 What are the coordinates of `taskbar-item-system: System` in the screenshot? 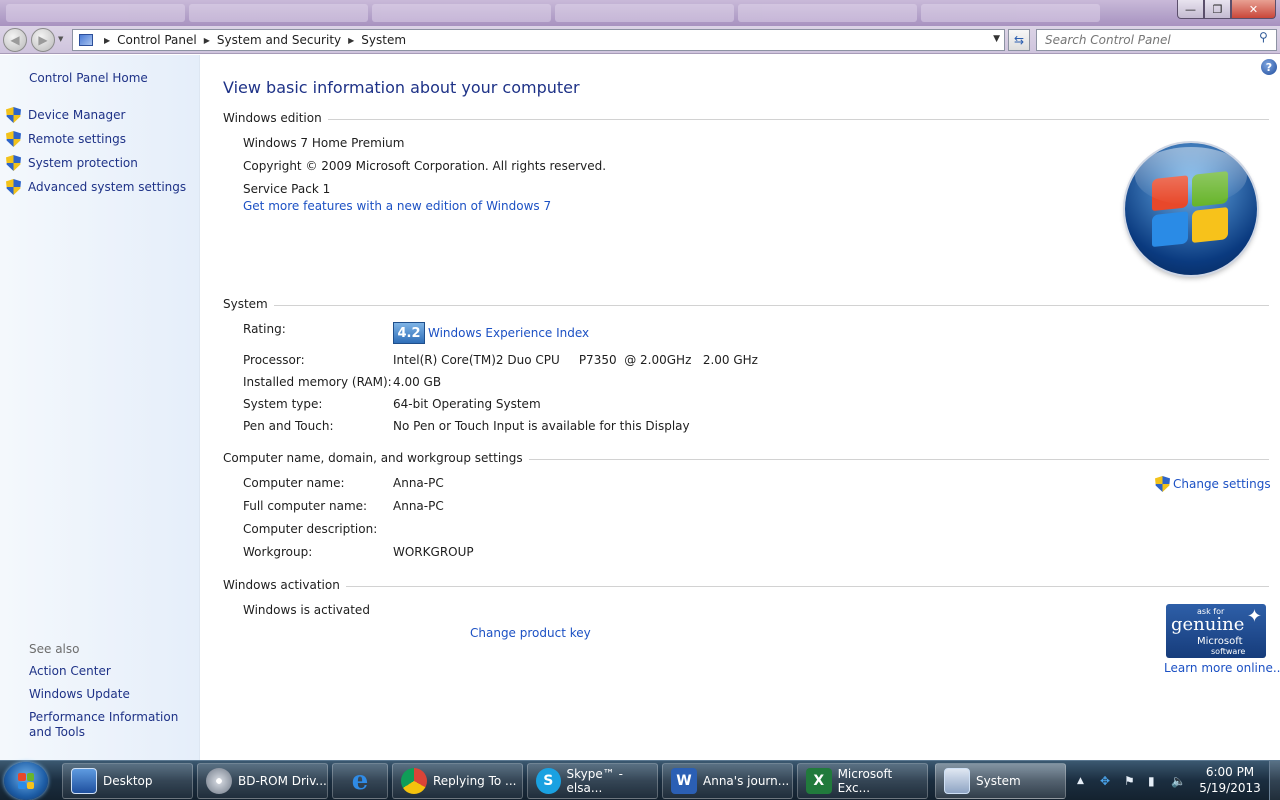 It's located at (1000, 781).